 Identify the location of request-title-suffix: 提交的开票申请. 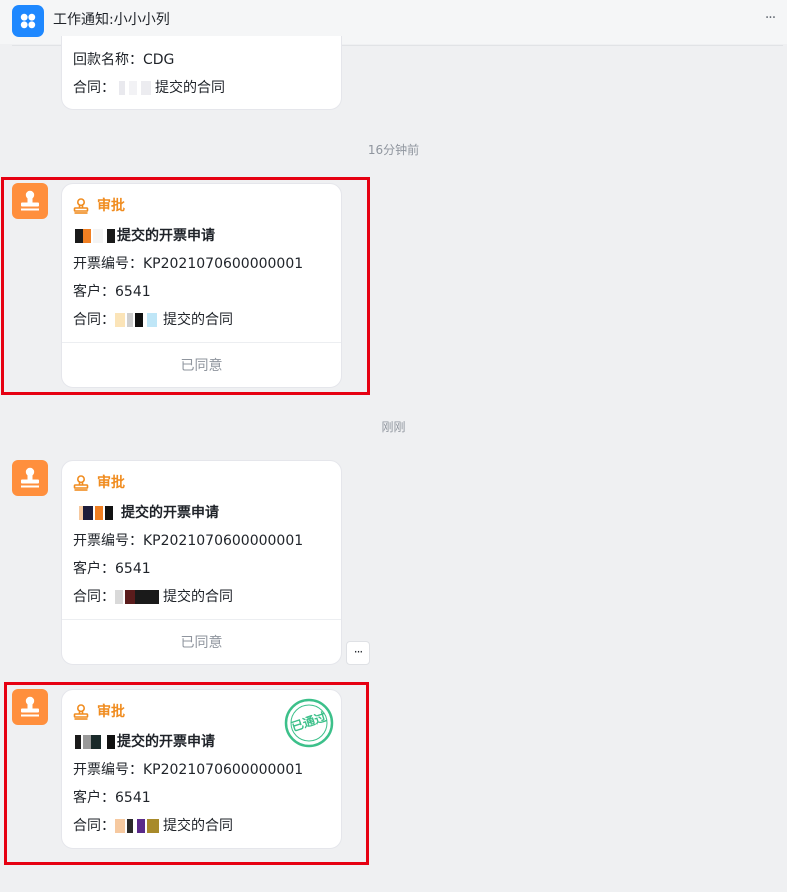
(170, 513).